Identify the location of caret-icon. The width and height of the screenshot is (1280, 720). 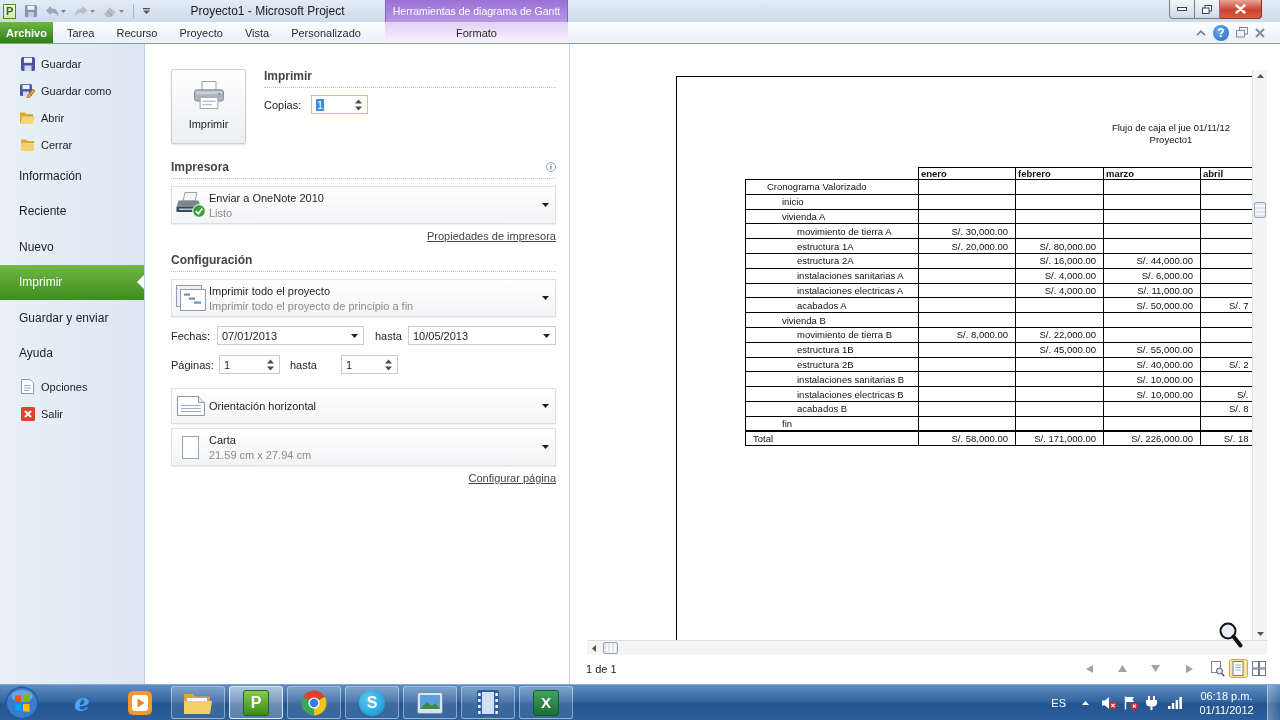
(354, 335).